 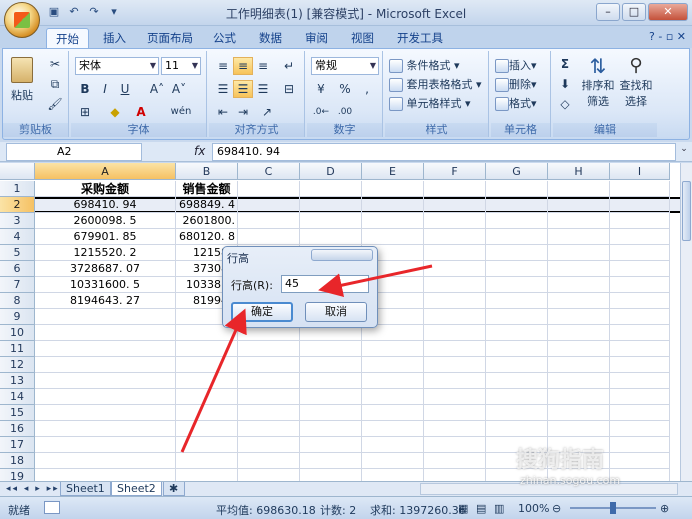 What do you see at coordinates (141, 112) in the screenshot?
I see `font-color-icon: A` at bounding box center [141, 112].